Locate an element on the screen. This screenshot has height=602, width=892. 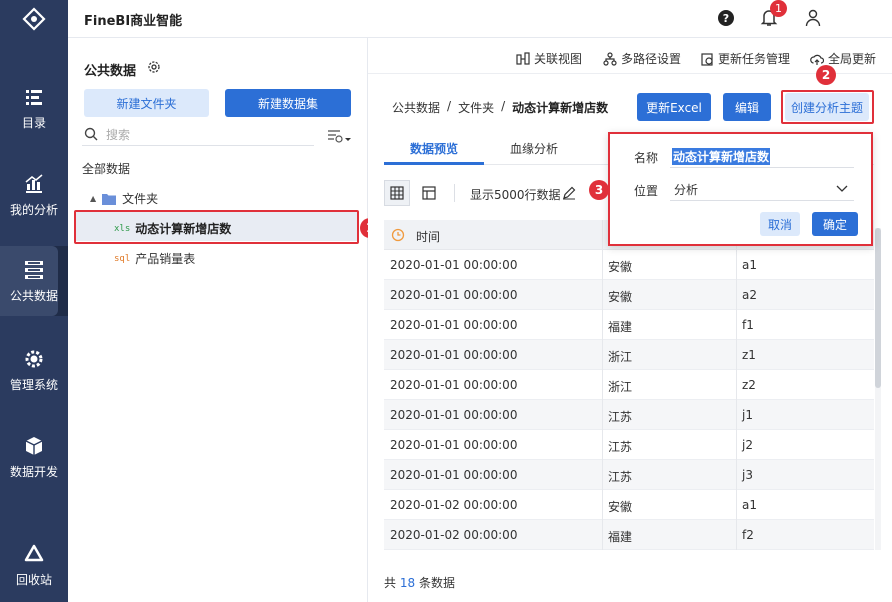
nav-item-catalog: 目录 is located at coordinates (34, 108).